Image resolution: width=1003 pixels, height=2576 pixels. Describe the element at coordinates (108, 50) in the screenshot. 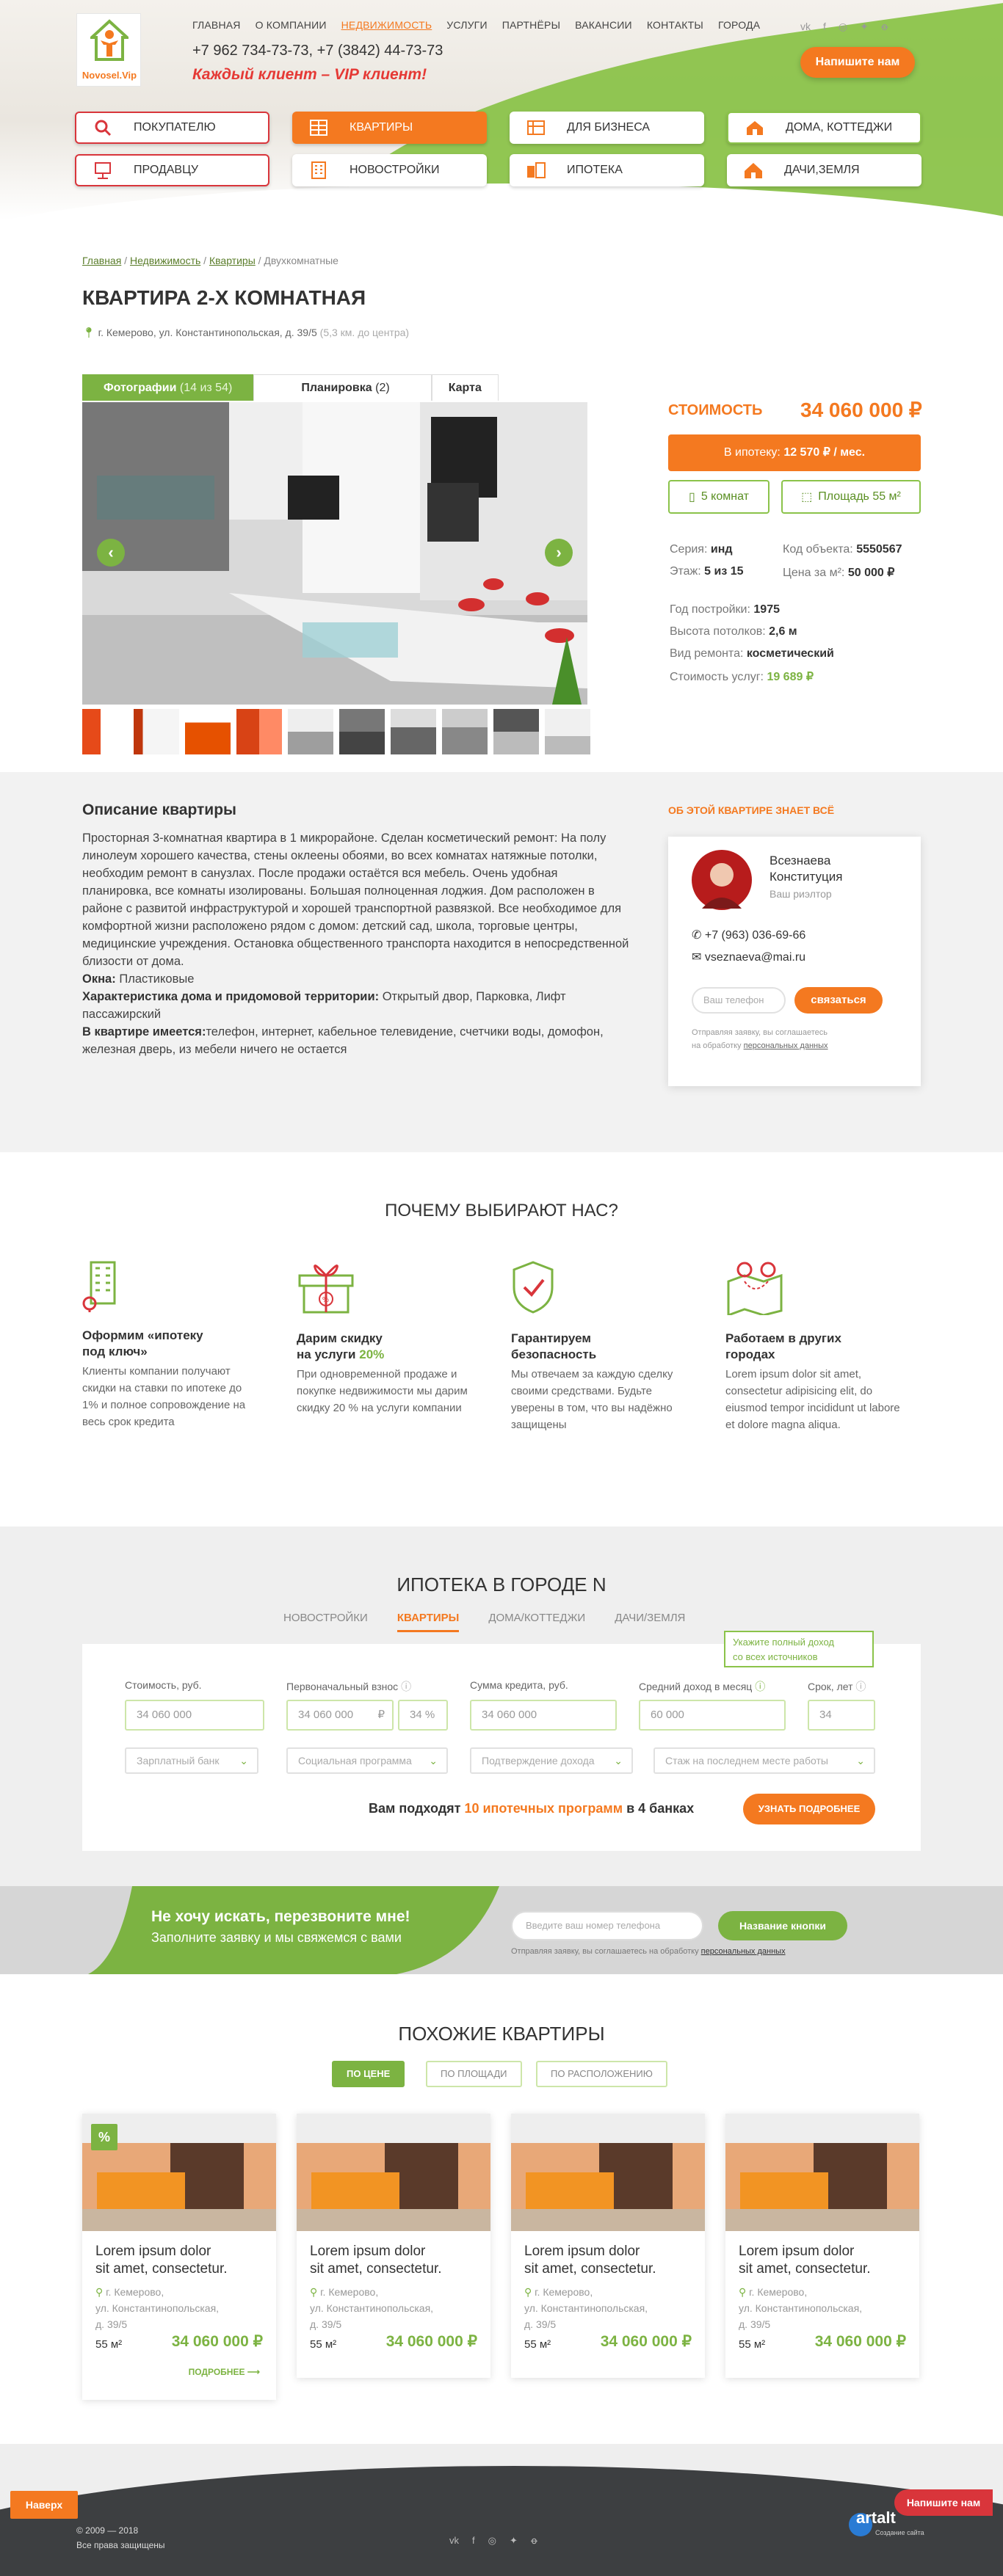

I see `logo: Novosel.Vip` at that location.